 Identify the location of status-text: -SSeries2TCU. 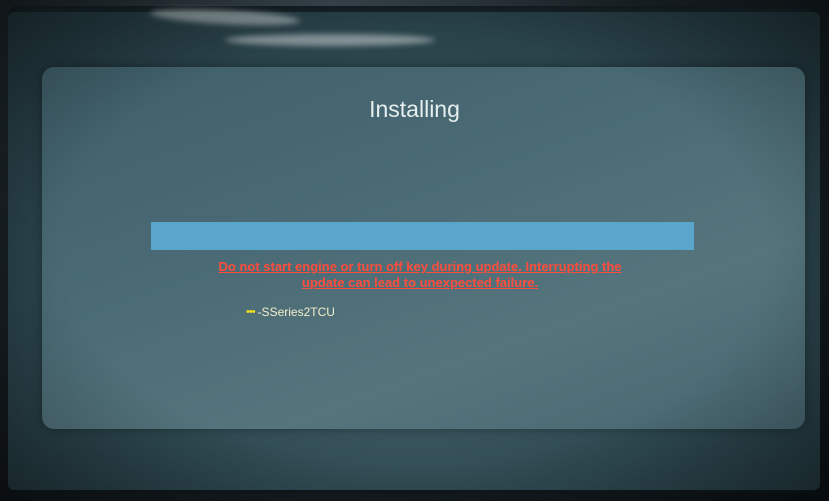
(296, 312).